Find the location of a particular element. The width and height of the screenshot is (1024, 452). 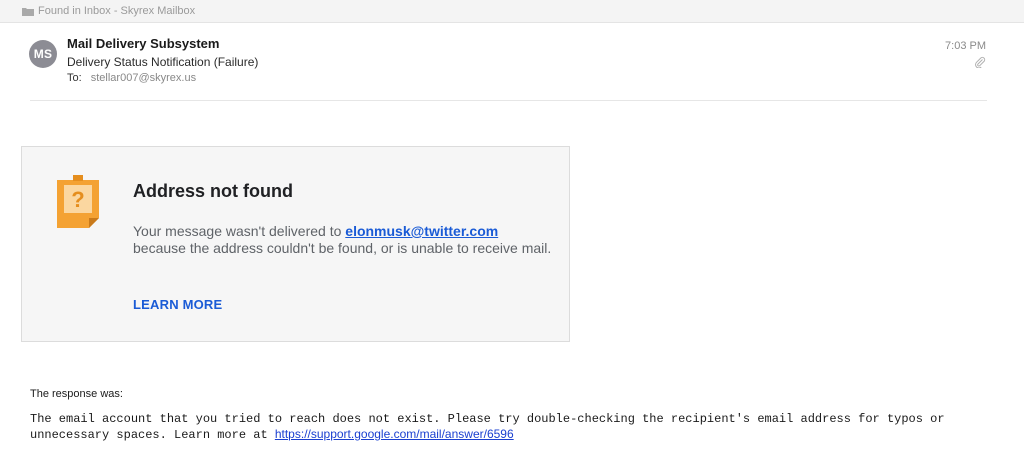

found-in-label: Found in Inbox - Skyrex Mailbox is located at coordinates (116, 11).